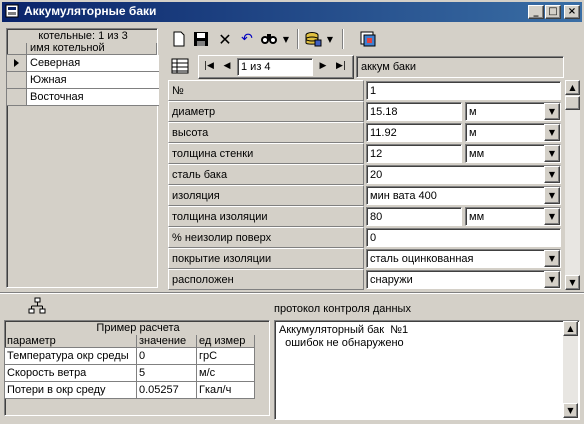  I want to click on table-row: Северная, so click(83, 63).